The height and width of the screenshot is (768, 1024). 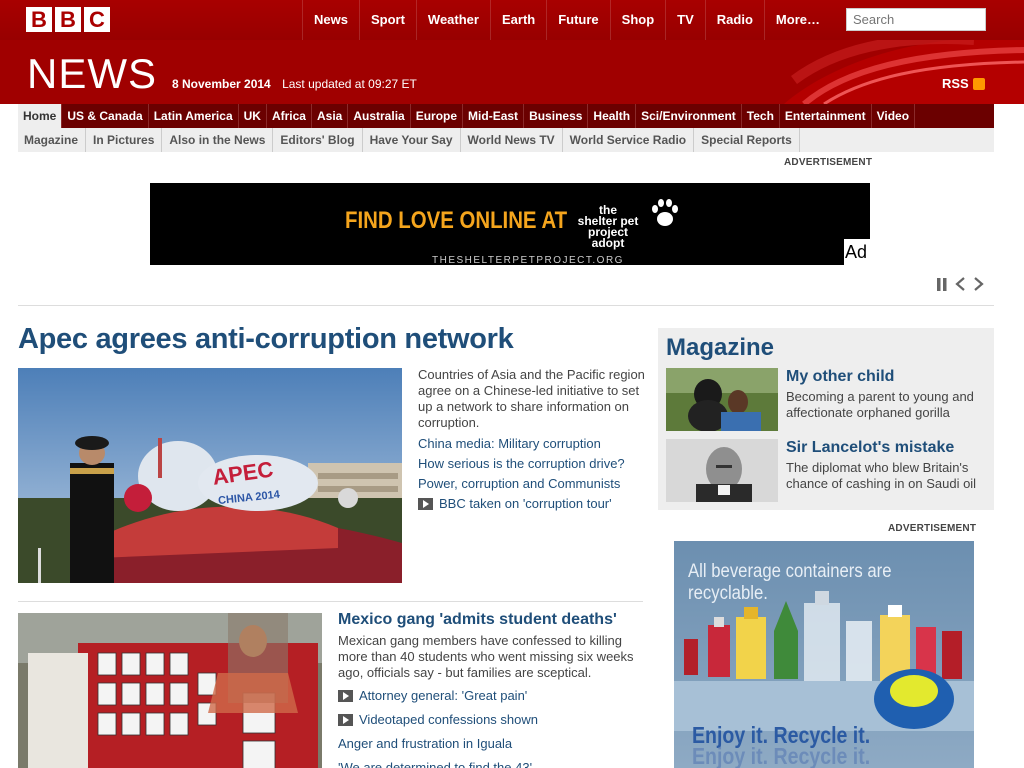 I want to click on related-link-label: China media: Military corruption, so click(x=509, y=443).